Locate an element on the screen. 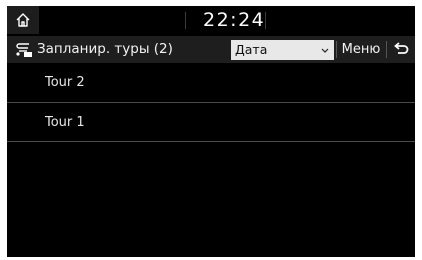 Image resolution: width=422 pixels, height=260 pixels. menu-button: Меню is located at coordinates (361, 49).